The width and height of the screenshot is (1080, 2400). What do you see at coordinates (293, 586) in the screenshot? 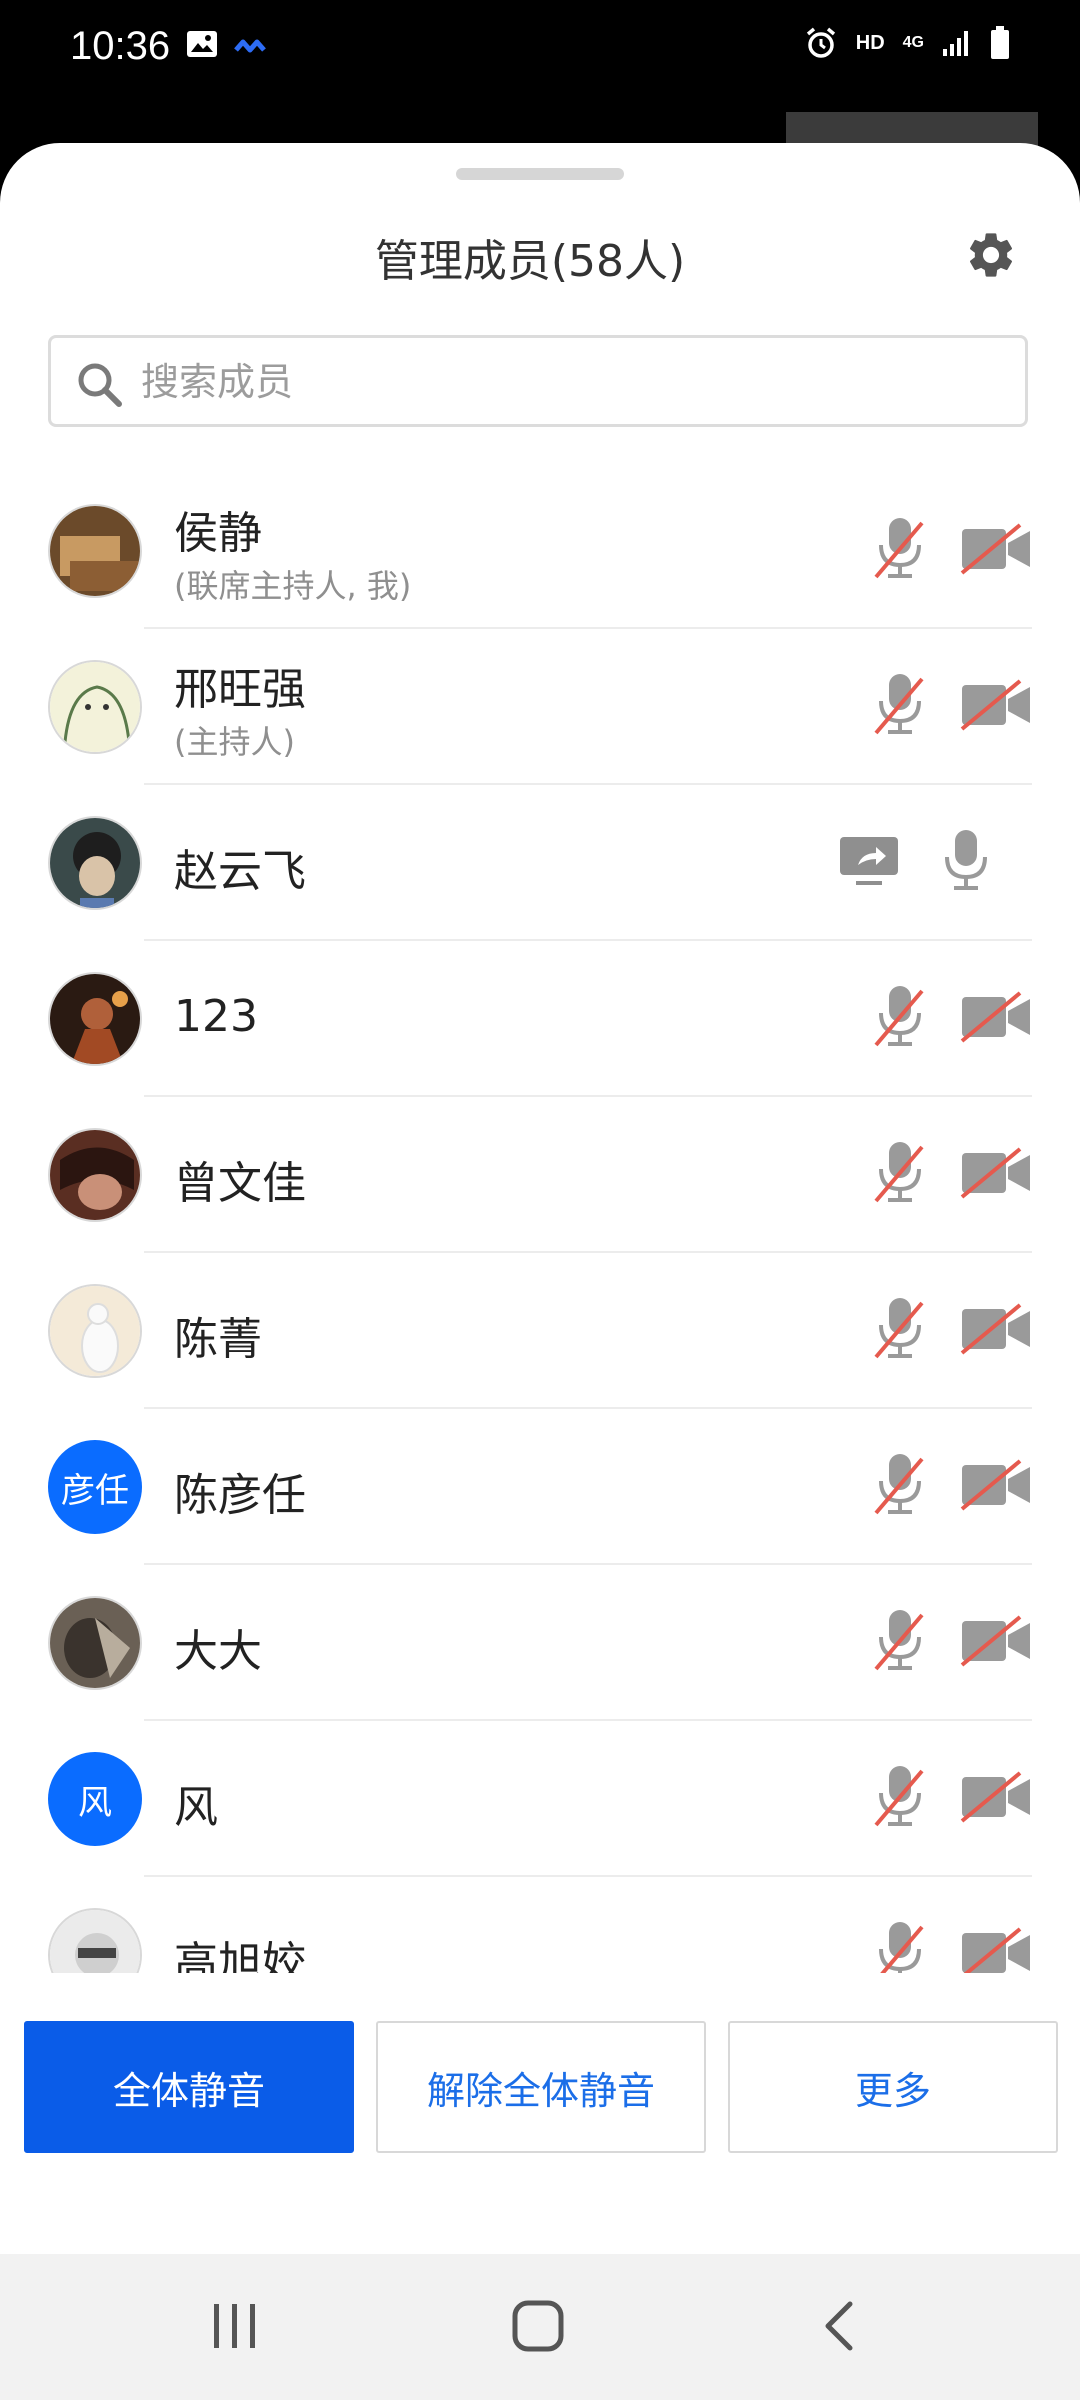
I see `member-role: (联席主持人, 我)` at bounding box center [293, 586].